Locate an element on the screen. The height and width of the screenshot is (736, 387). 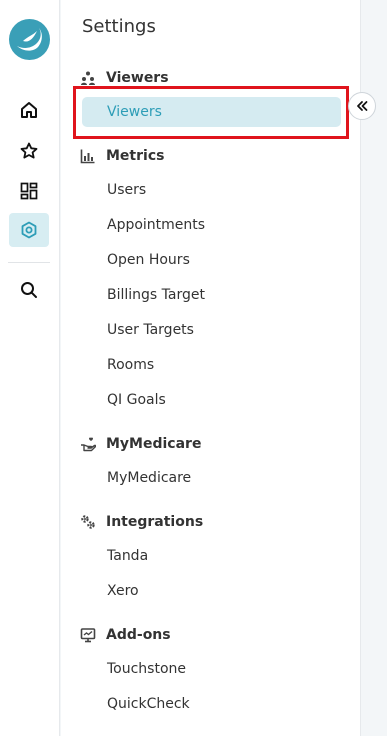
double-chevron-left-icon is located at coordinates (362, 106).